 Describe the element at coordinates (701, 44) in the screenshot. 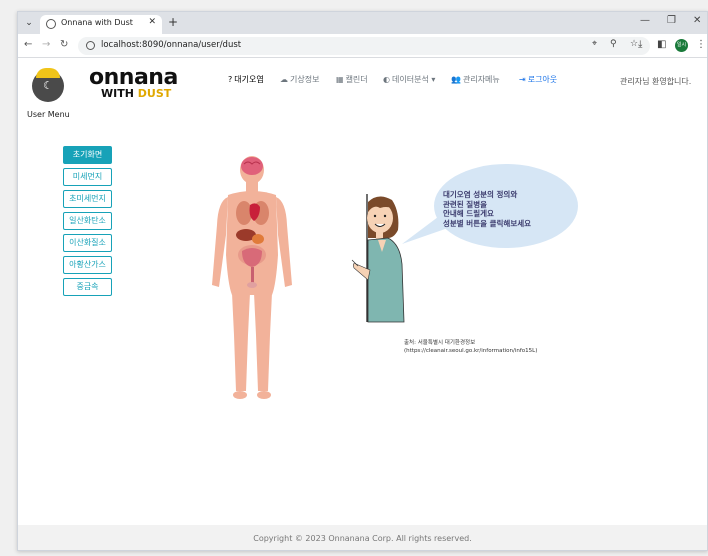

I see `menu-kebab-icon: ⋮` at that location.